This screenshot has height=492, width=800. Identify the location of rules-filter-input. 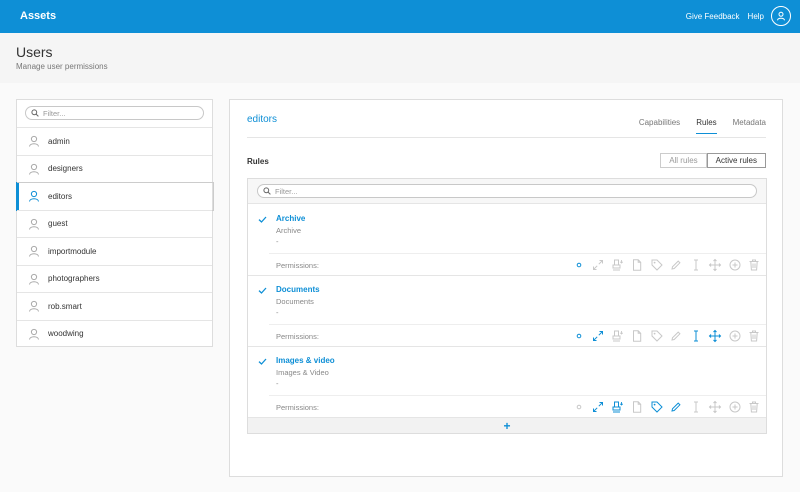
(335, 191).